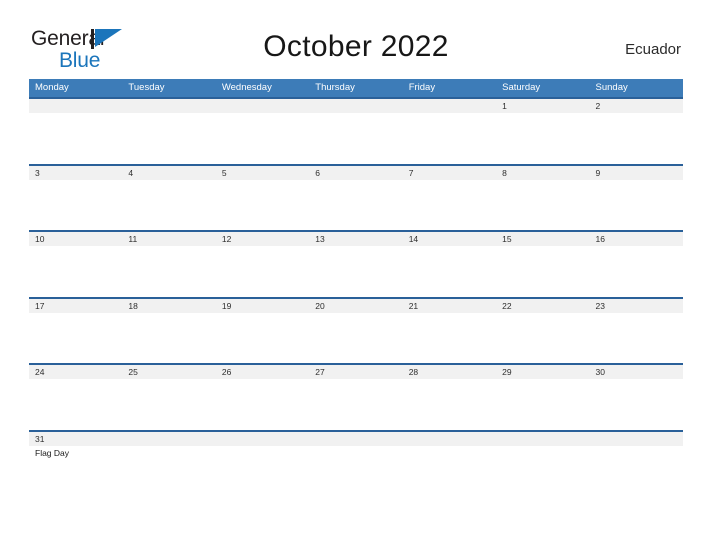 Image resolution: width=712 pixels, height=550 pixels. I want to click on day-number: 4, so click(168, 173).